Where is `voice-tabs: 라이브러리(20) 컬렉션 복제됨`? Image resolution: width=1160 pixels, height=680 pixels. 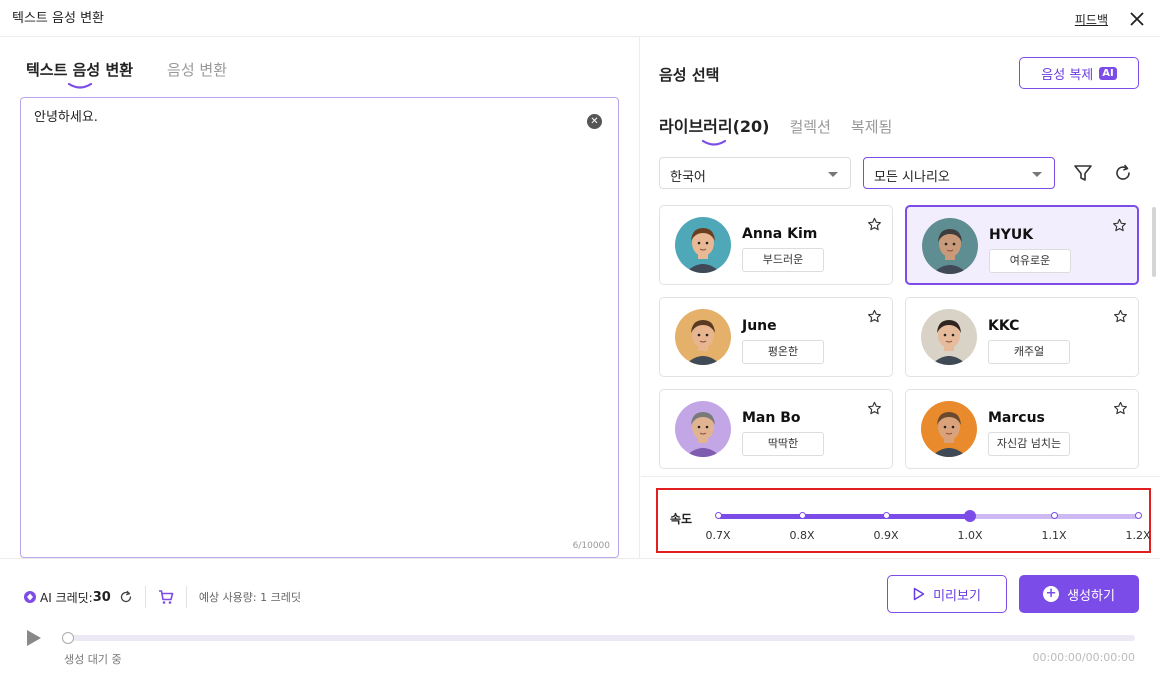 voice-tabs: 라이브러리(20) 컬렉션 복제됨 is located at coordinates (775, 129).